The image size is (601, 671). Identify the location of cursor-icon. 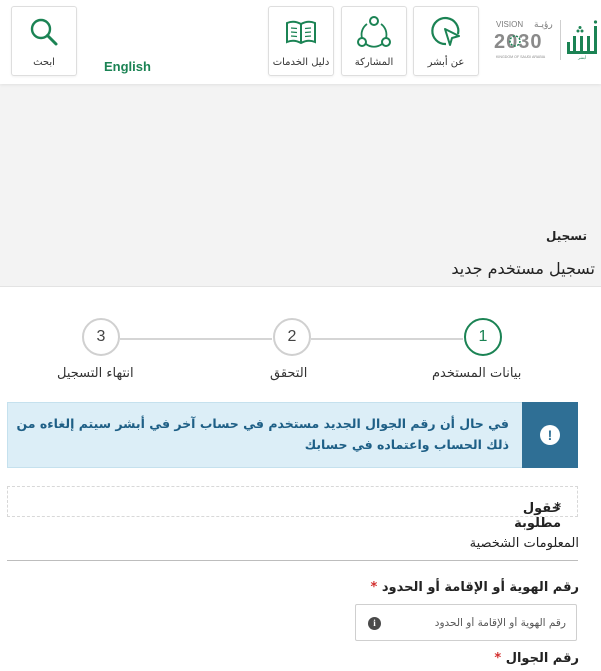
(446, 32).